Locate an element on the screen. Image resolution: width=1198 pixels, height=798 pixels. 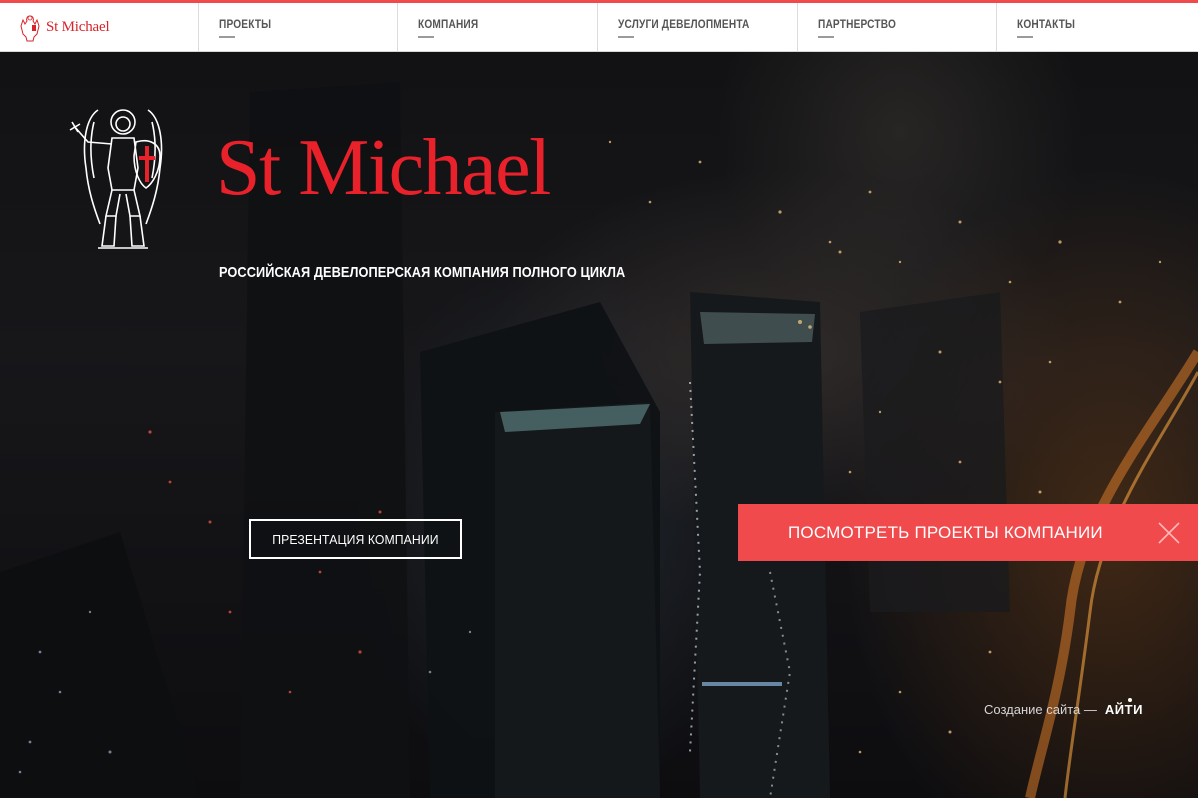
company-presentation-label: ПРЕЗЕНТАЦИЯ КОМПАНИИ is located at coordinates (355, 539).